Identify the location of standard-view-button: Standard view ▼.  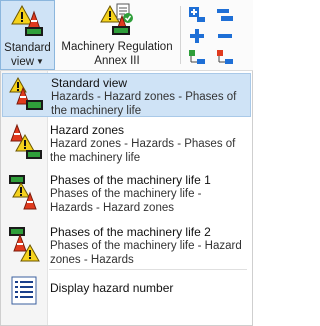
(27, 35).